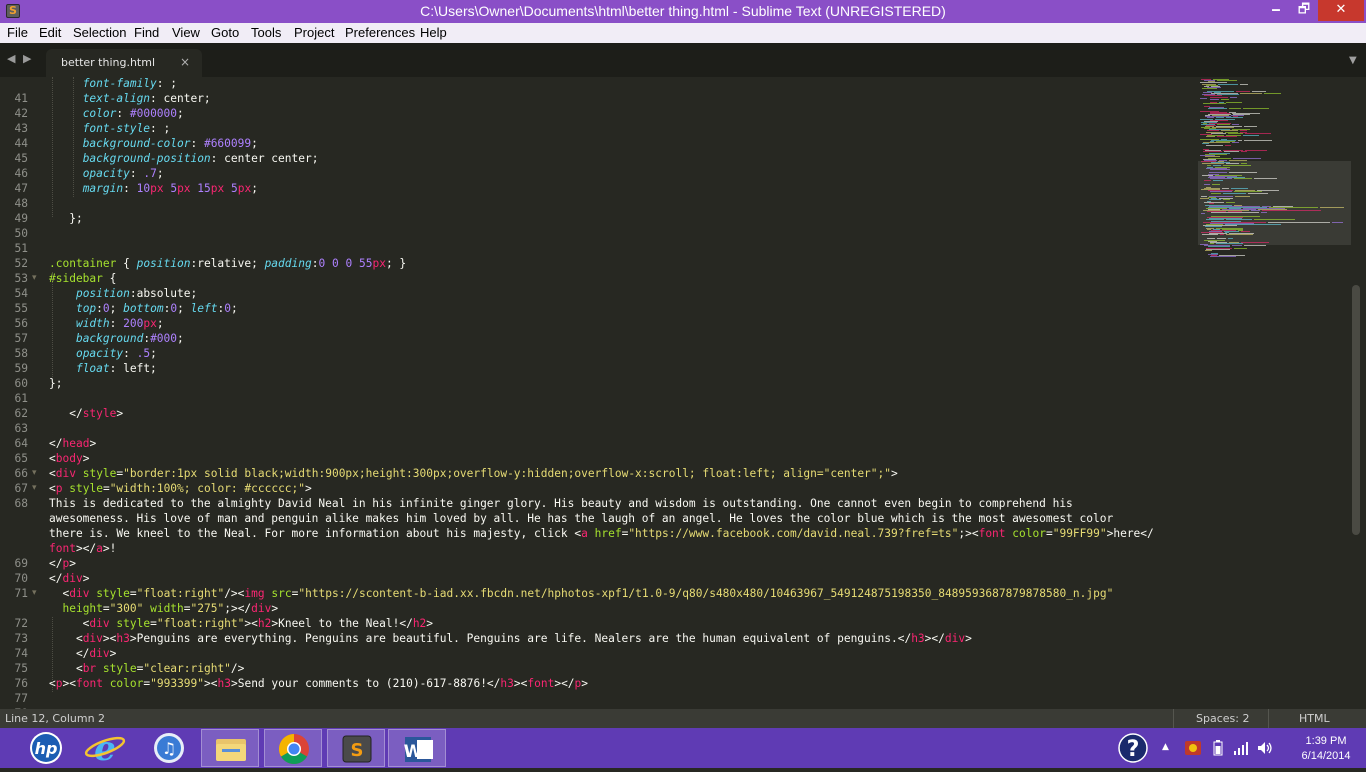  I want to click on menu-tools: Tools, so click(266, 32).